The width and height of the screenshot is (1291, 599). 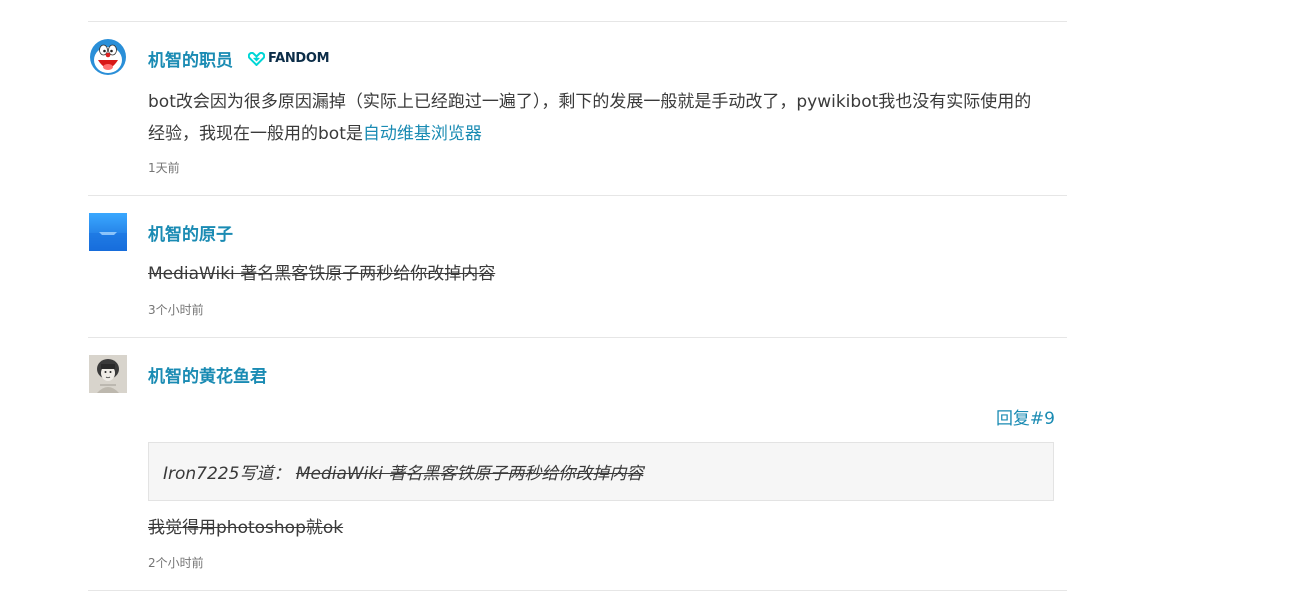 I want to click on author-name: 机智的原子, so click(x=190, y=232).